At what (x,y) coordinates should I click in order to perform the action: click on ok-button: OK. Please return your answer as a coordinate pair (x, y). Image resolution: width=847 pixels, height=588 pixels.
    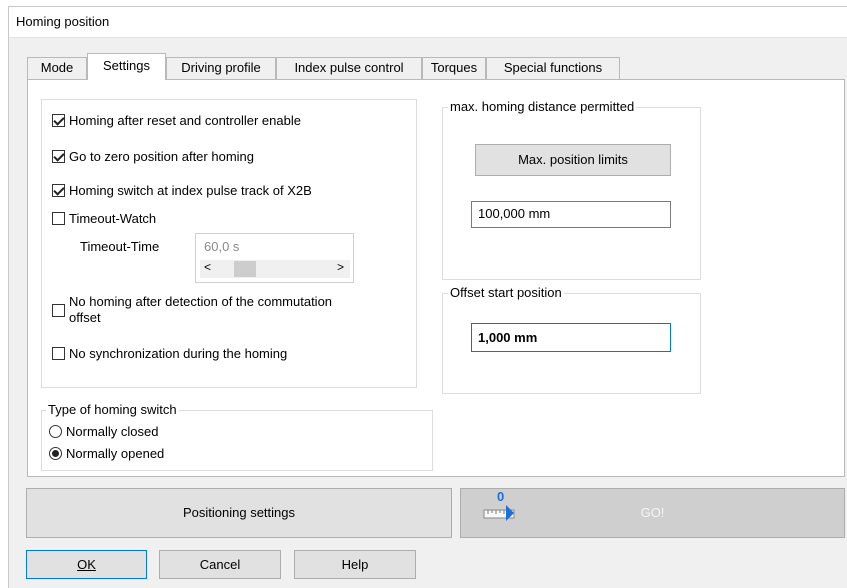
    Looking at the image, I should click on (86, 564).